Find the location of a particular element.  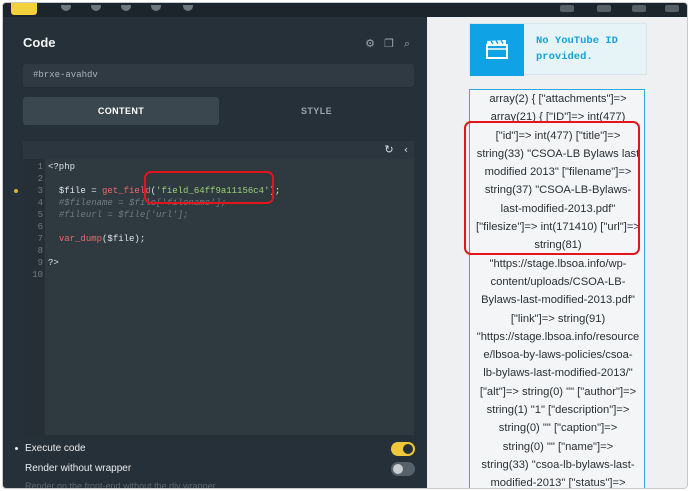

chevron-left-icon: ‹ is located at coordinates (406, 150).